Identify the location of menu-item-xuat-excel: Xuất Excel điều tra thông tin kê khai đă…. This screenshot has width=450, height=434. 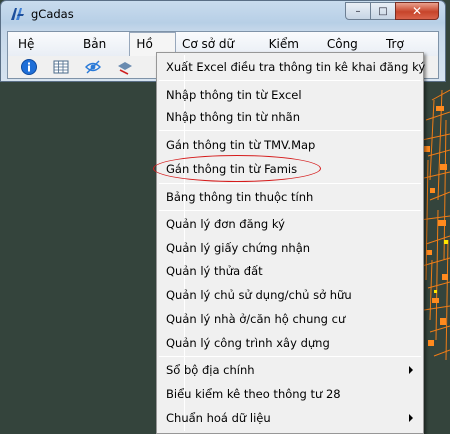
(295, 67).